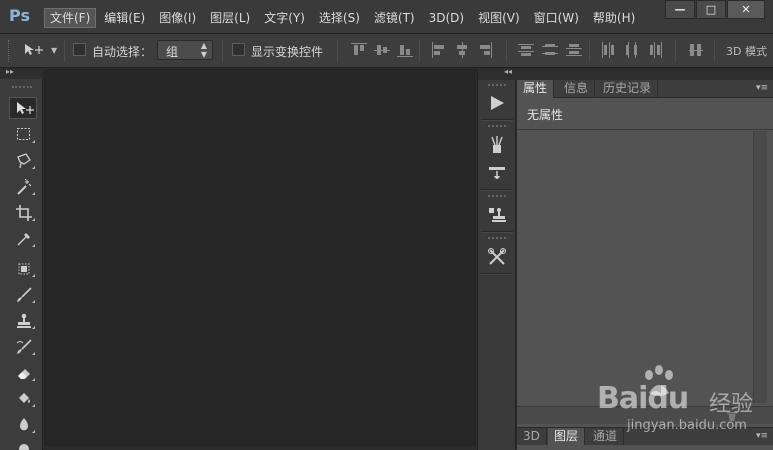 This screenshot has width=773, height=450. I want to click on blur-tool, so click(23, 424).